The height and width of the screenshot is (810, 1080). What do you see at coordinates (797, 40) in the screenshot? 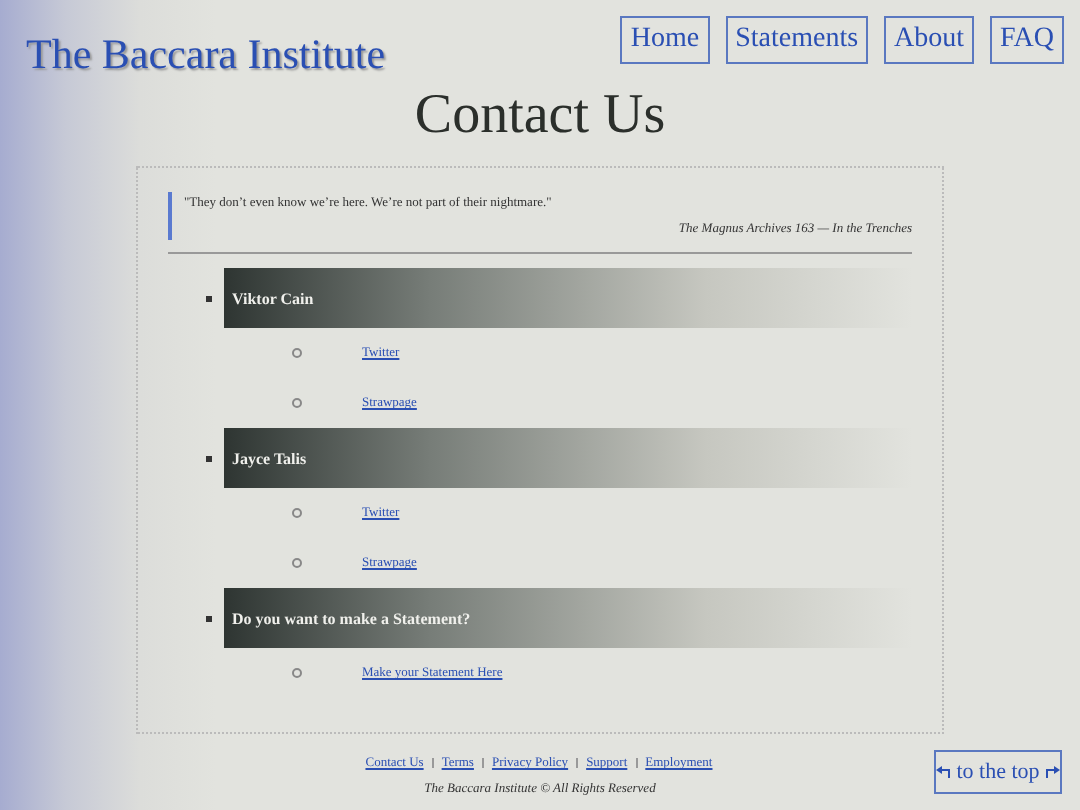
I see `nav-link: Statements` at bounding box center [797, 40].